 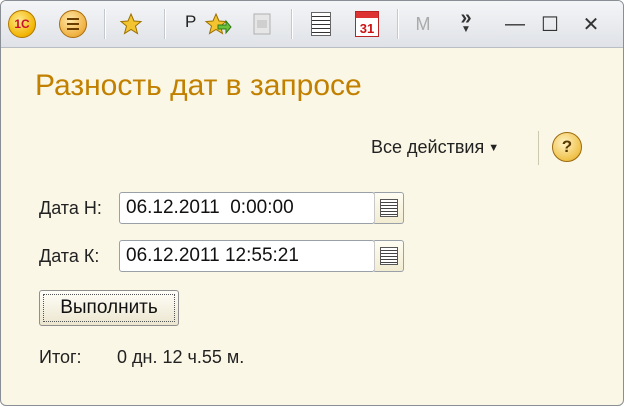 I want to click on title-toolbar: 1С Р 31 М » ▼ — ☐ ✕, so click(x=312, y=24).